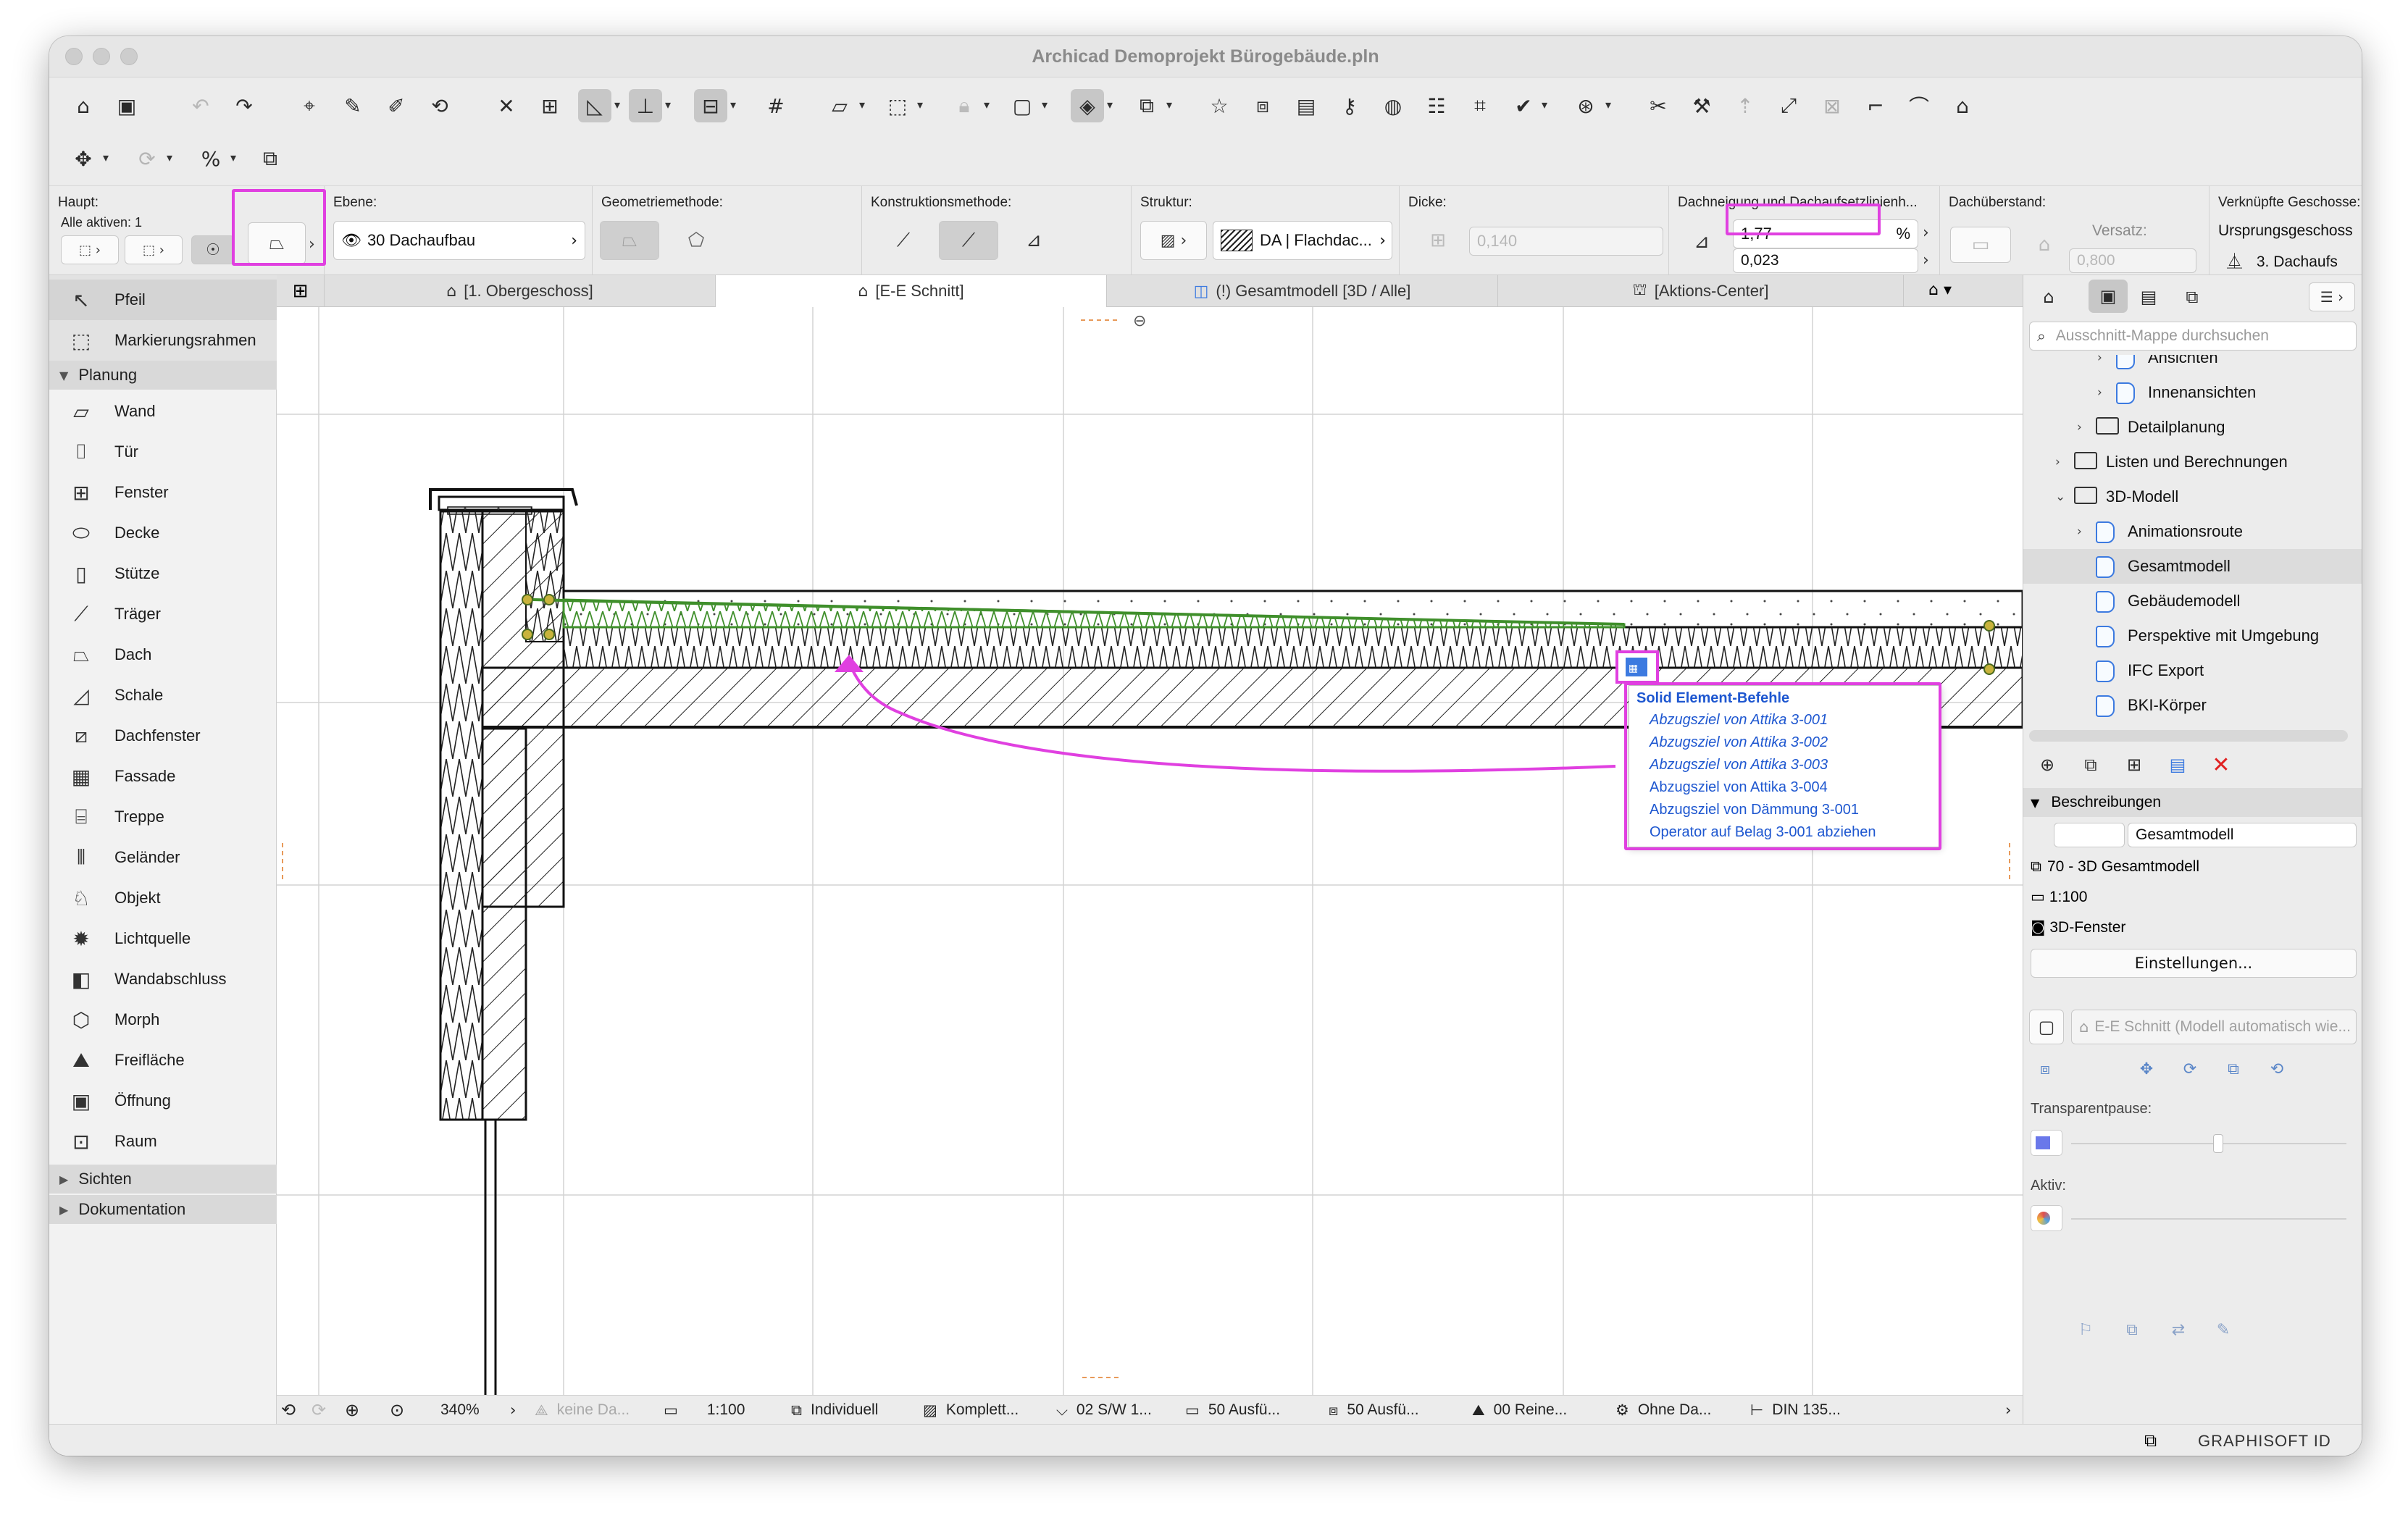  What do you see at coordinates (2282, 261) in the screenshot?
I see `geschoss-select: ⏅ 3. Dachaufs` at bounding box center [2282, 261].